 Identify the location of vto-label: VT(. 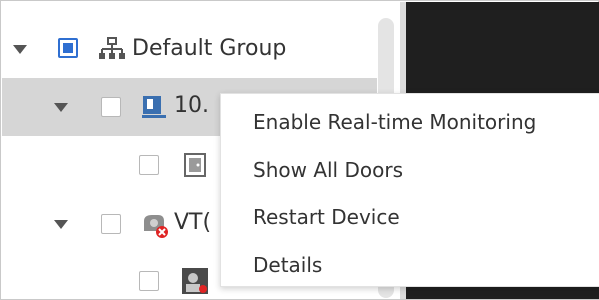
(193, 222).